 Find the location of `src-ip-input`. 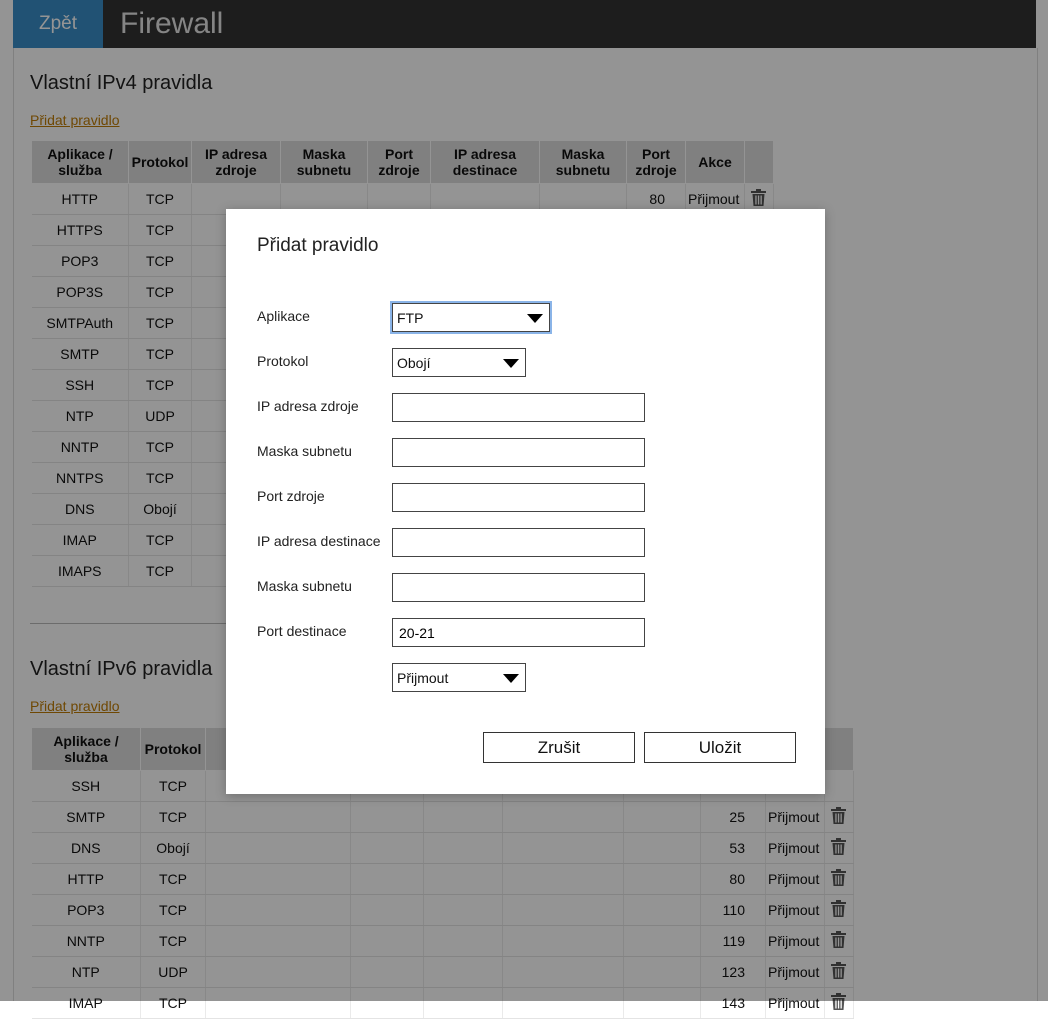

src-ip-input is located at coordinates (518, 407).